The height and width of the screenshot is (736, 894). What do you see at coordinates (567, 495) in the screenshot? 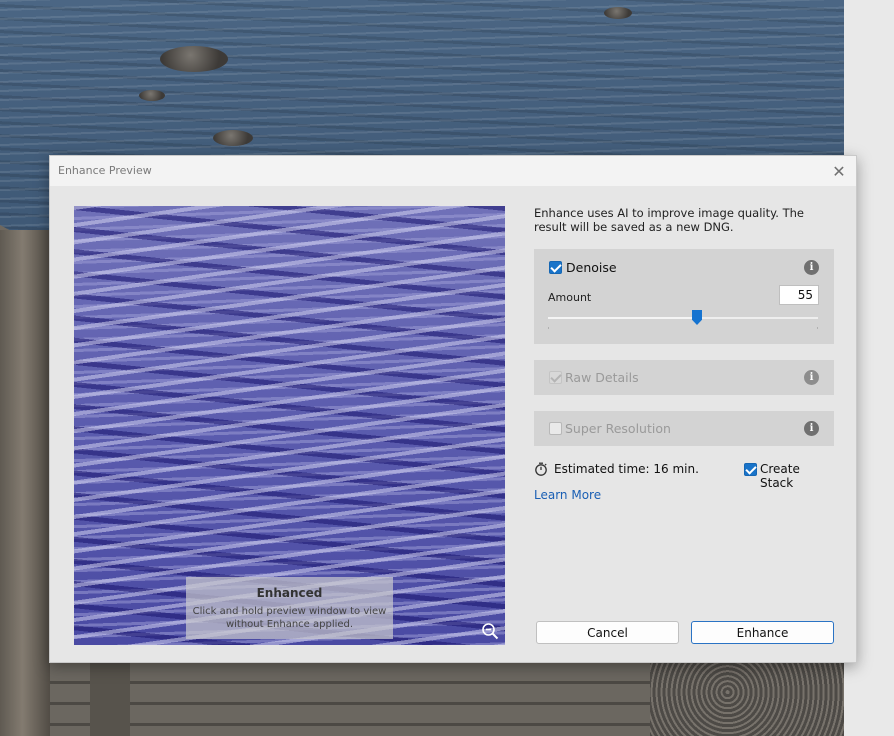
I see `learn-more-link: Learn More` at bounding box center [567, 495].